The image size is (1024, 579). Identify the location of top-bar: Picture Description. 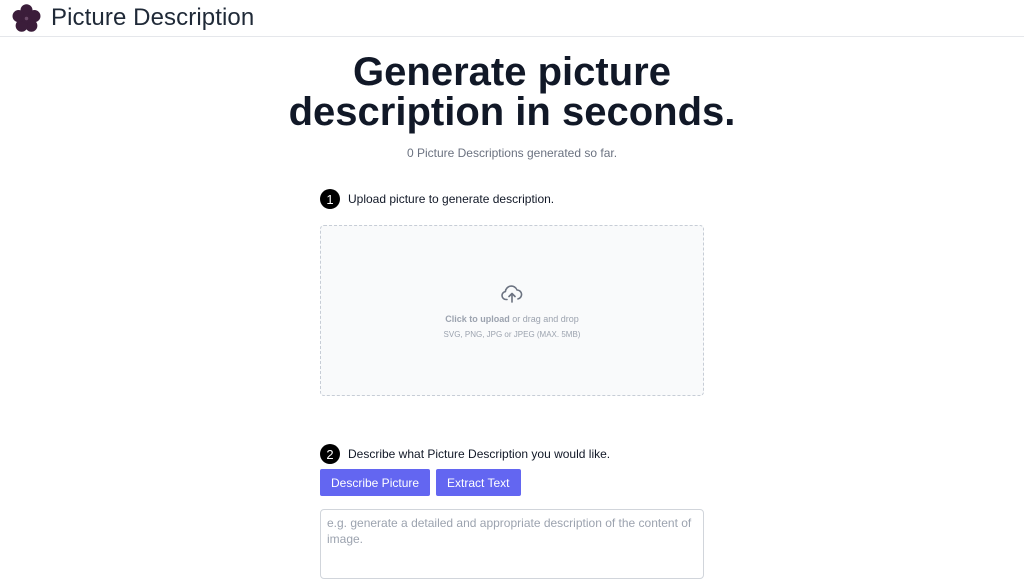
(512, 18).